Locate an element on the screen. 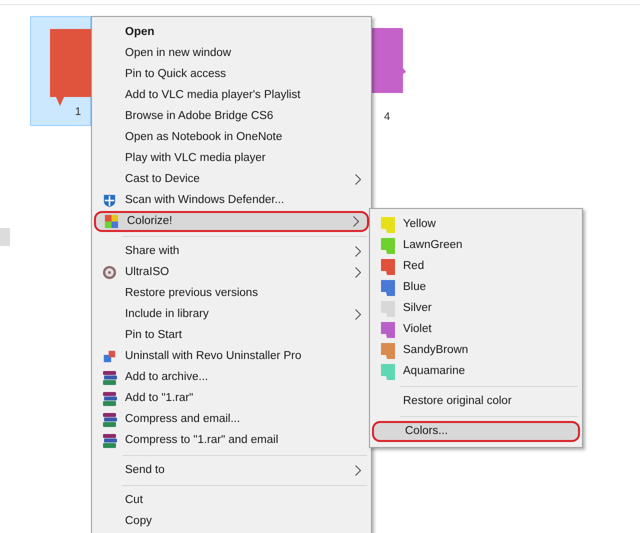  menu-item: Add to VLC media player's Playlist is located at coordinates (231, 95).